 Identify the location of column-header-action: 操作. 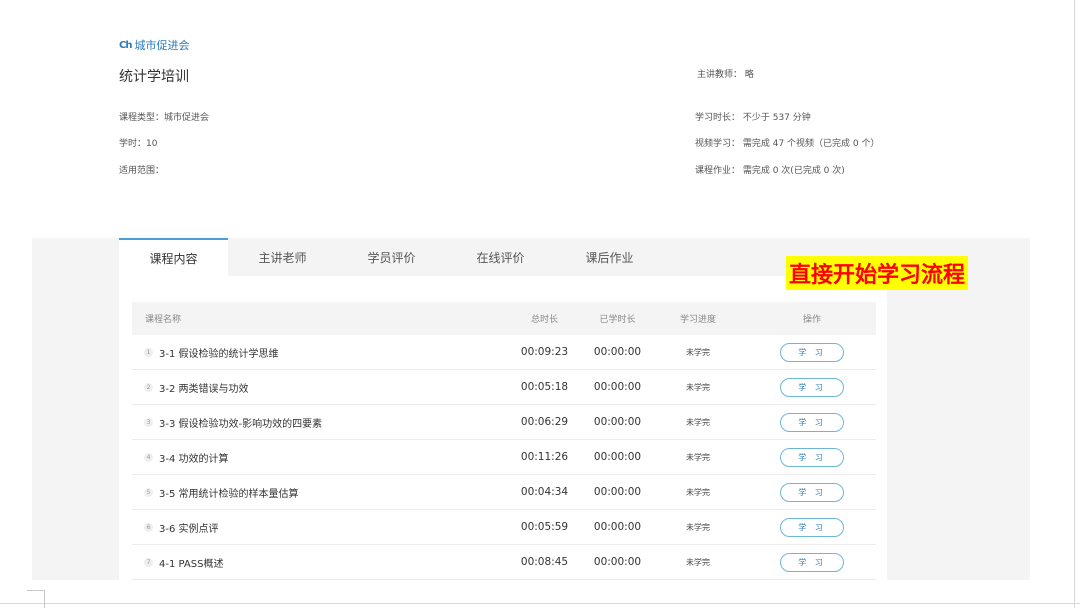
(811, 320).